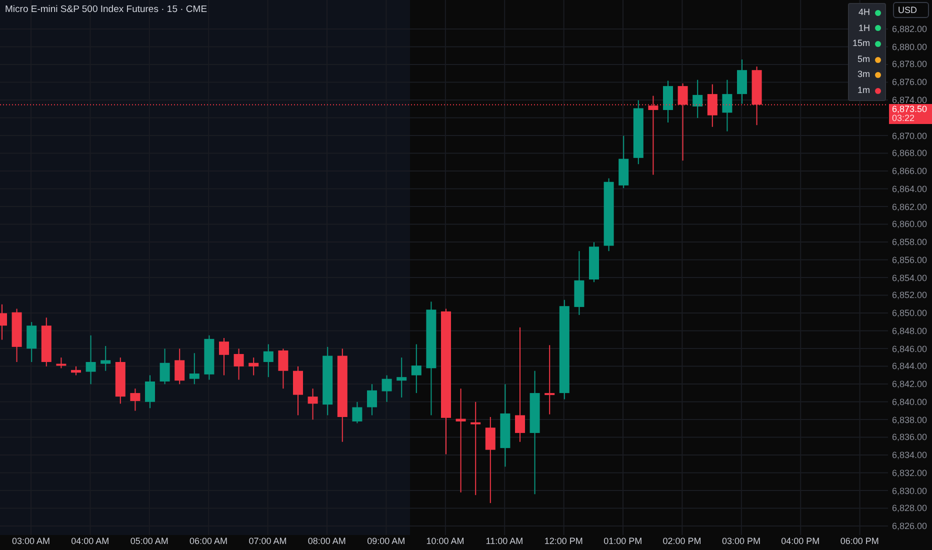 This screenshot has height=550, width=932. What do you see at coordinates (106, 10) in the screenshot?
I see `chart-title: Micro E-mini S&P 500 Index Futures · 15 · CME` at bounding box center [106, 10].